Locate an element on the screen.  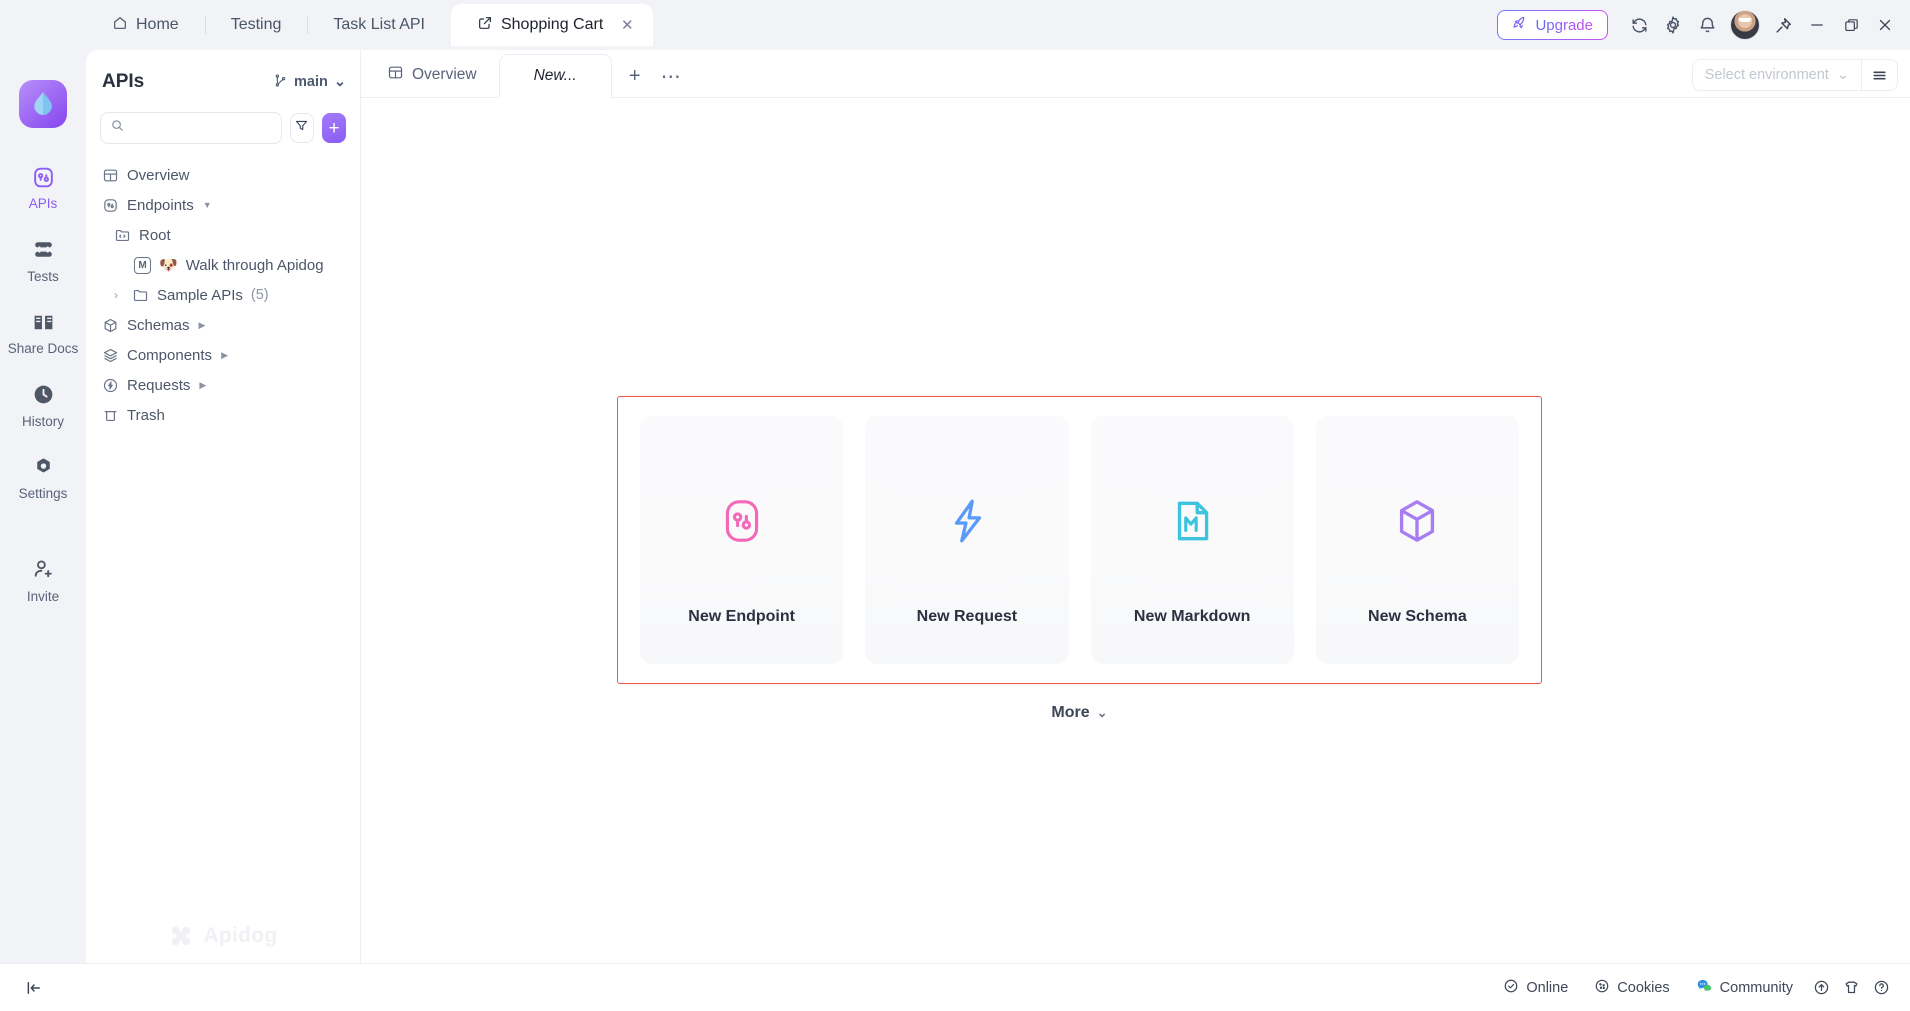
hamburger-icon is located at coordinates (1880, 75).